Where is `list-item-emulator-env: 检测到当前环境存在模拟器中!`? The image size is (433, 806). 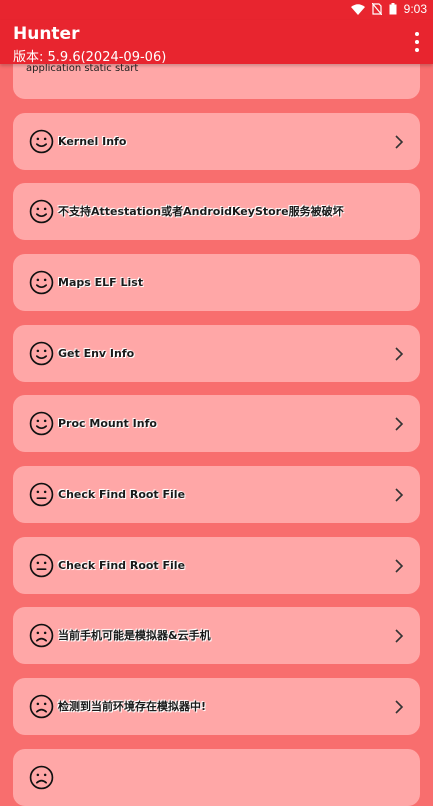 list-item-emulator-env: 检测到当前环境存在模拟器中! is located at coordinates (216, 706).